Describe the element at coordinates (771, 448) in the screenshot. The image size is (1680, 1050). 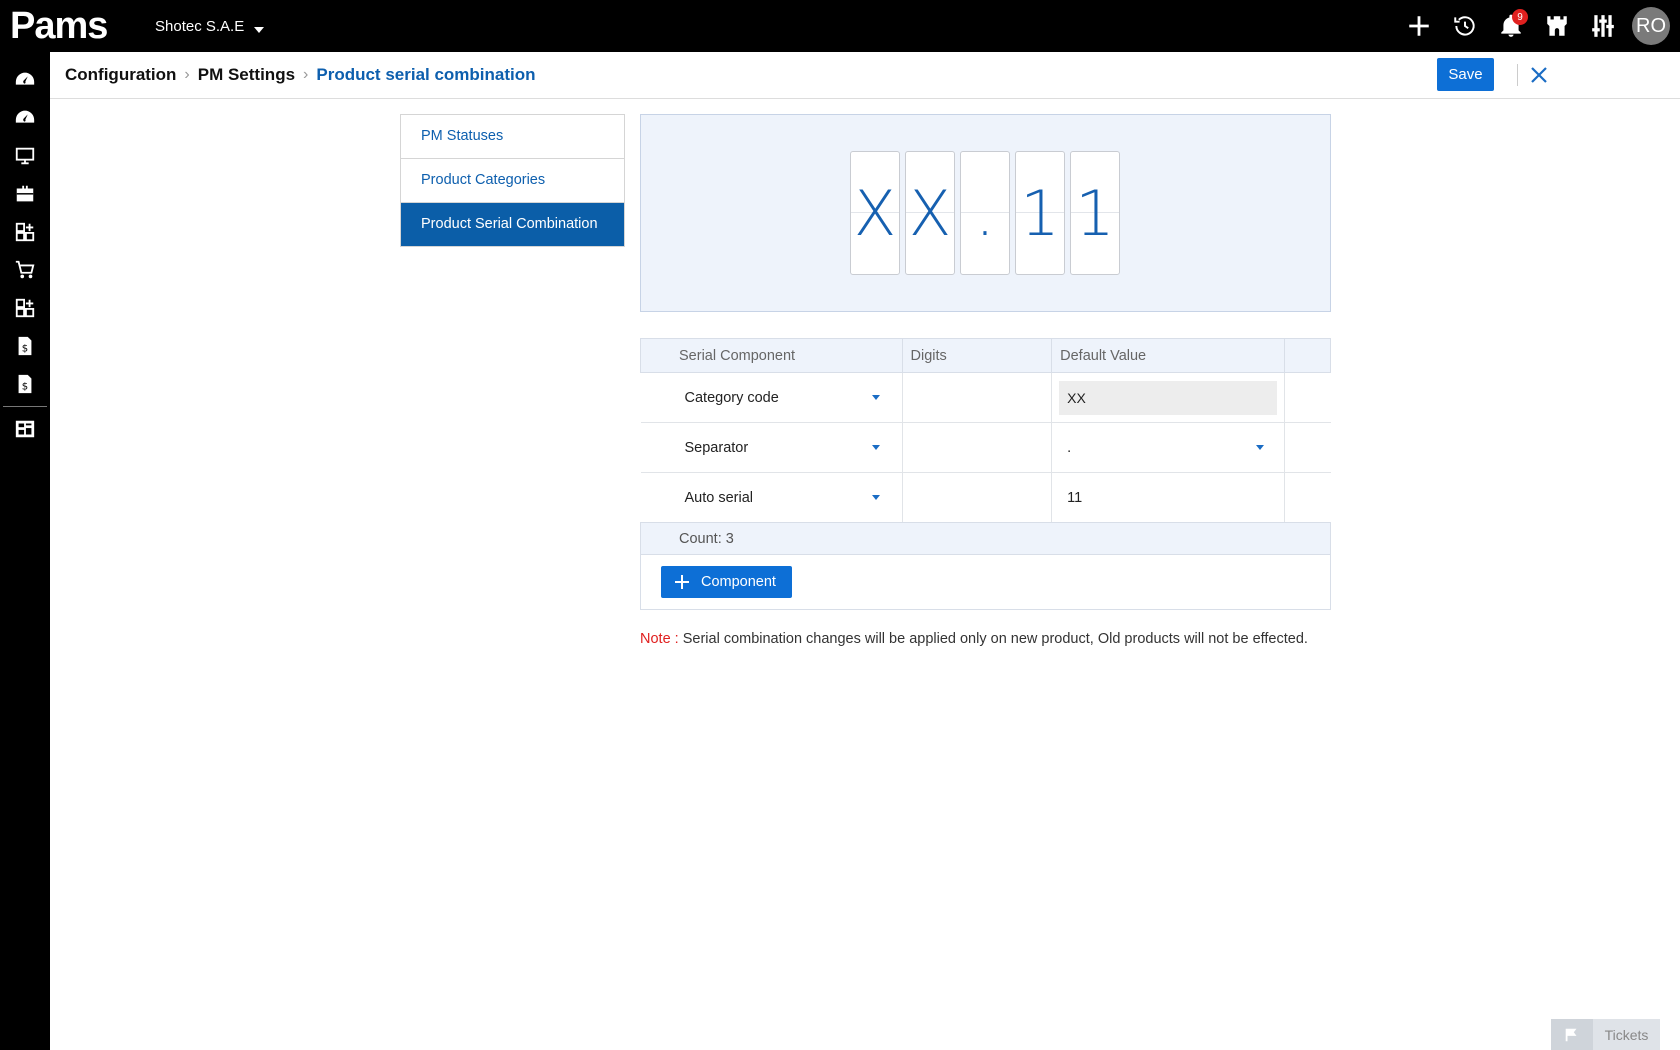
I see `component-select: Separator` at that location.